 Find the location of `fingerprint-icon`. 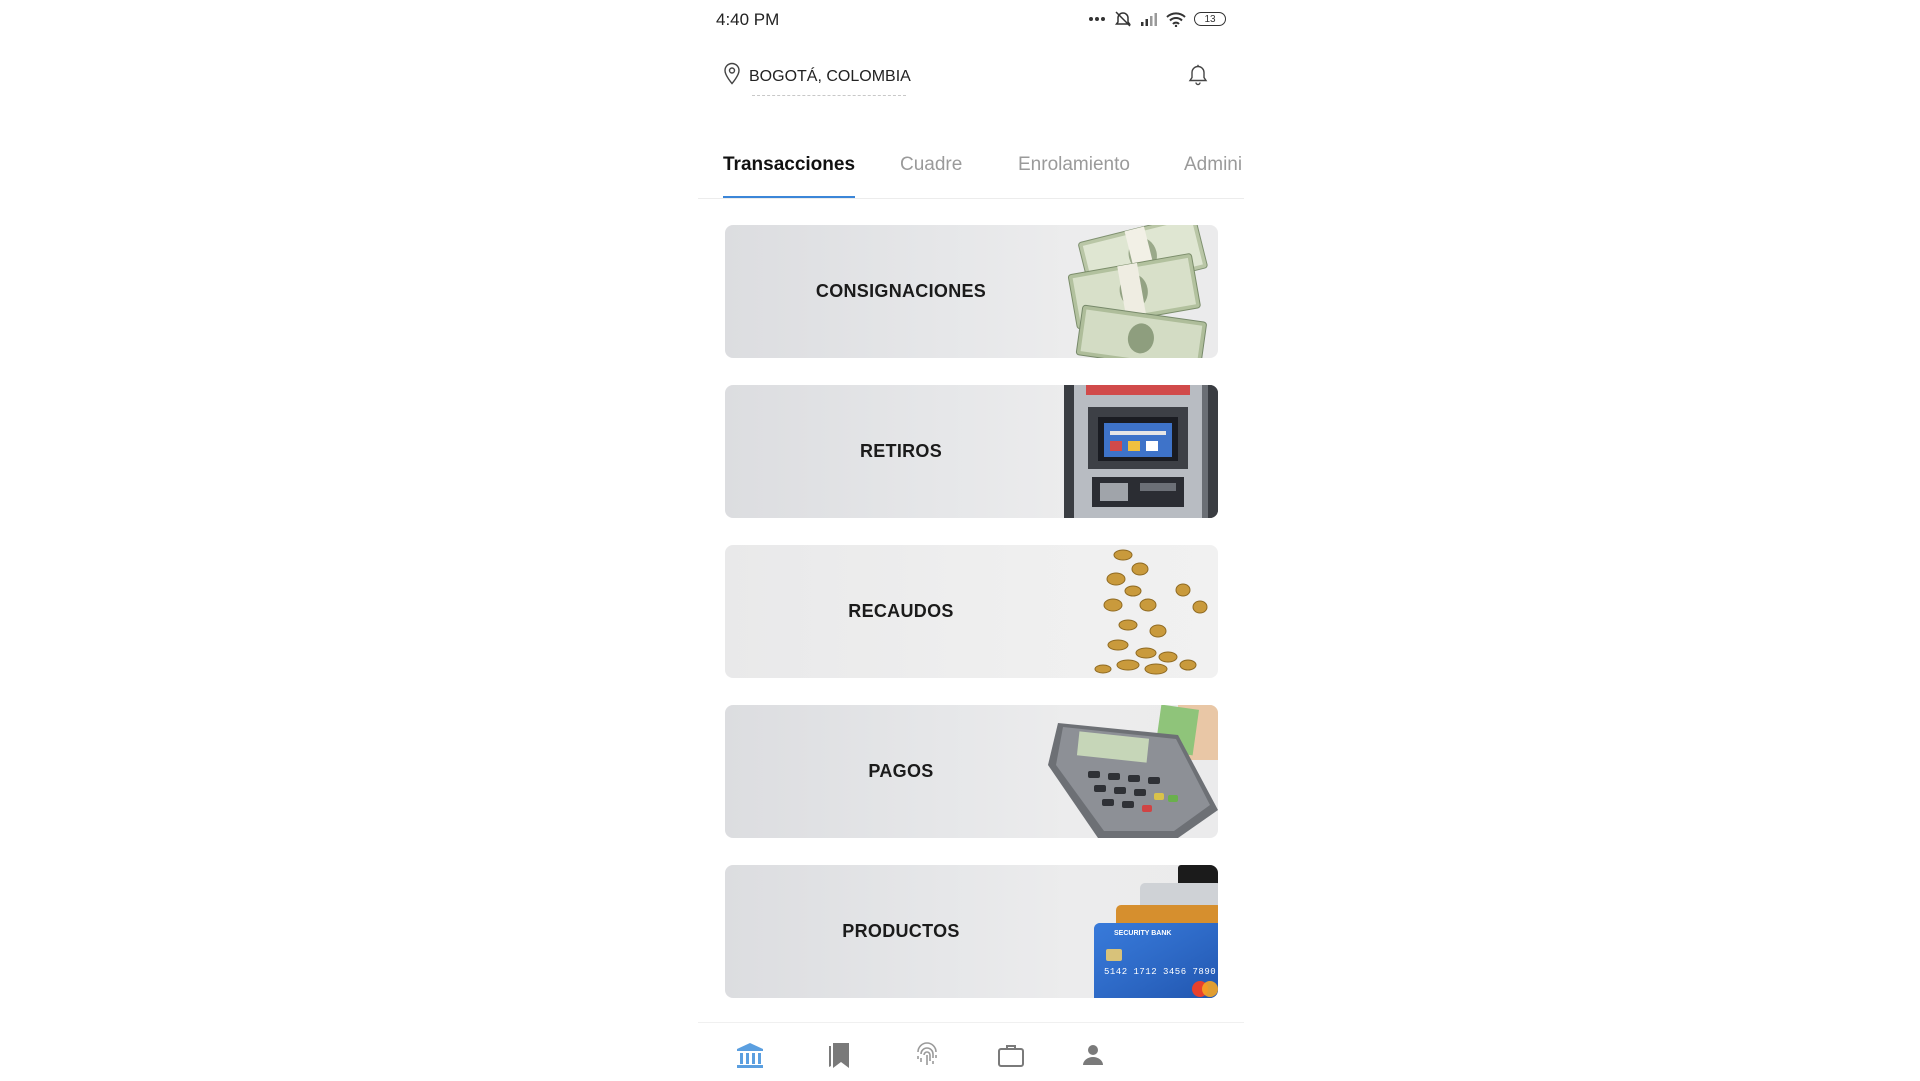

fingerprint-icon is located at coordinates (927, 1057).